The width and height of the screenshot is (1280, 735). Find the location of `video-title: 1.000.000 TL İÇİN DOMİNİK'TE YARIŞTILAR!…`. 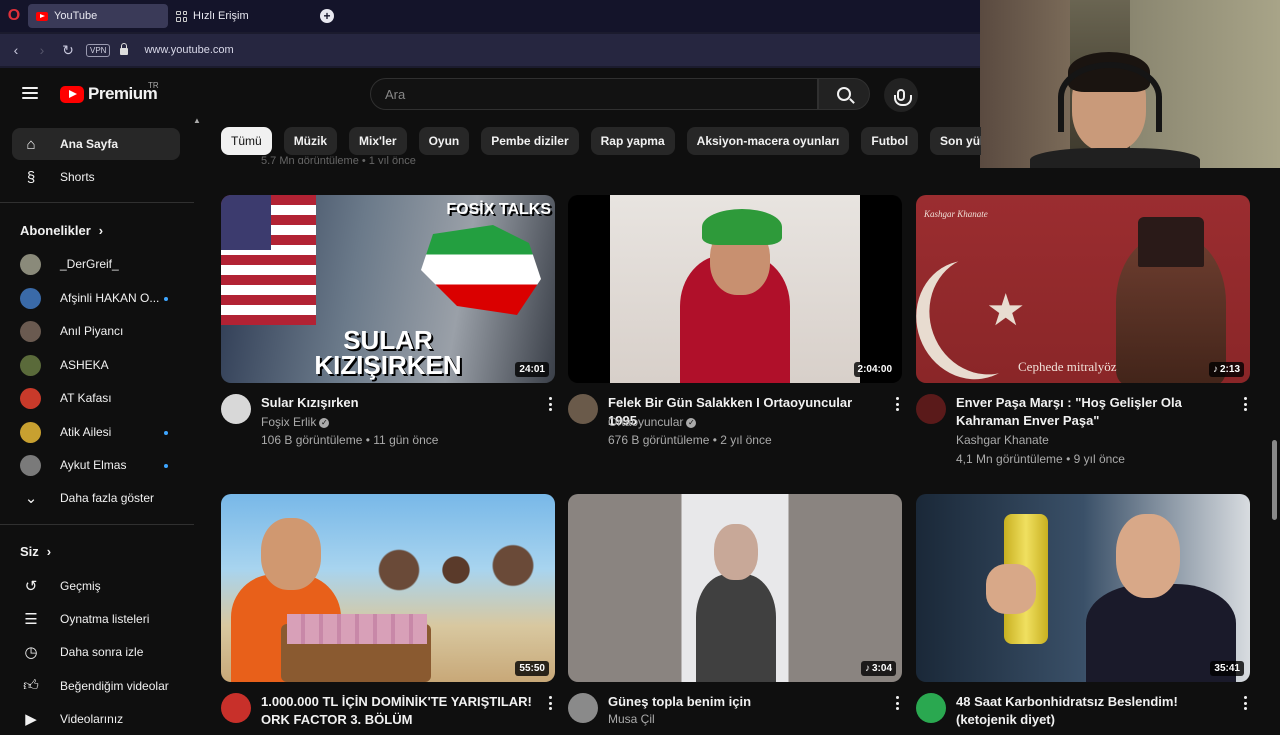

video-title: 1.000.000 TL İÇİN DOMİNİK'TE YARIŞTILAR!… is located at coordinates (399, 711).